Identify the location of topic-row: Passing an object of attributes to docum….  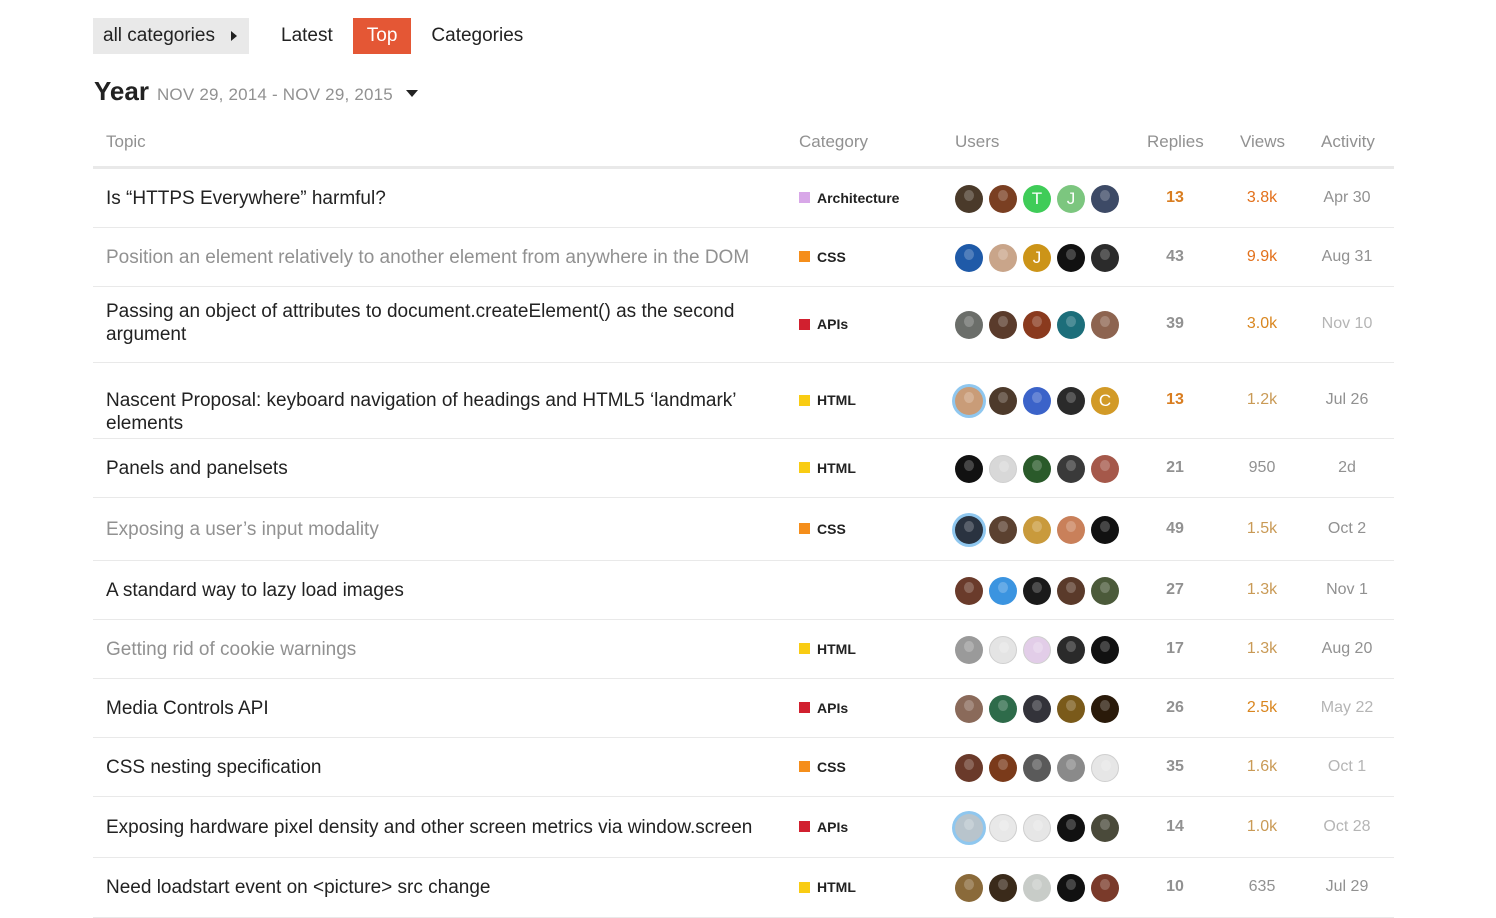
(743, 325).